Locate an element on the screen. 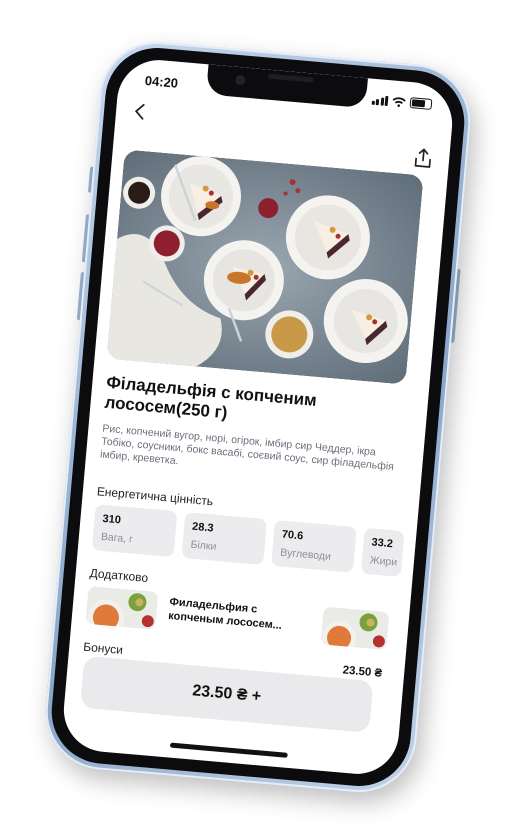  share-button is located at coordinates (423, 159).